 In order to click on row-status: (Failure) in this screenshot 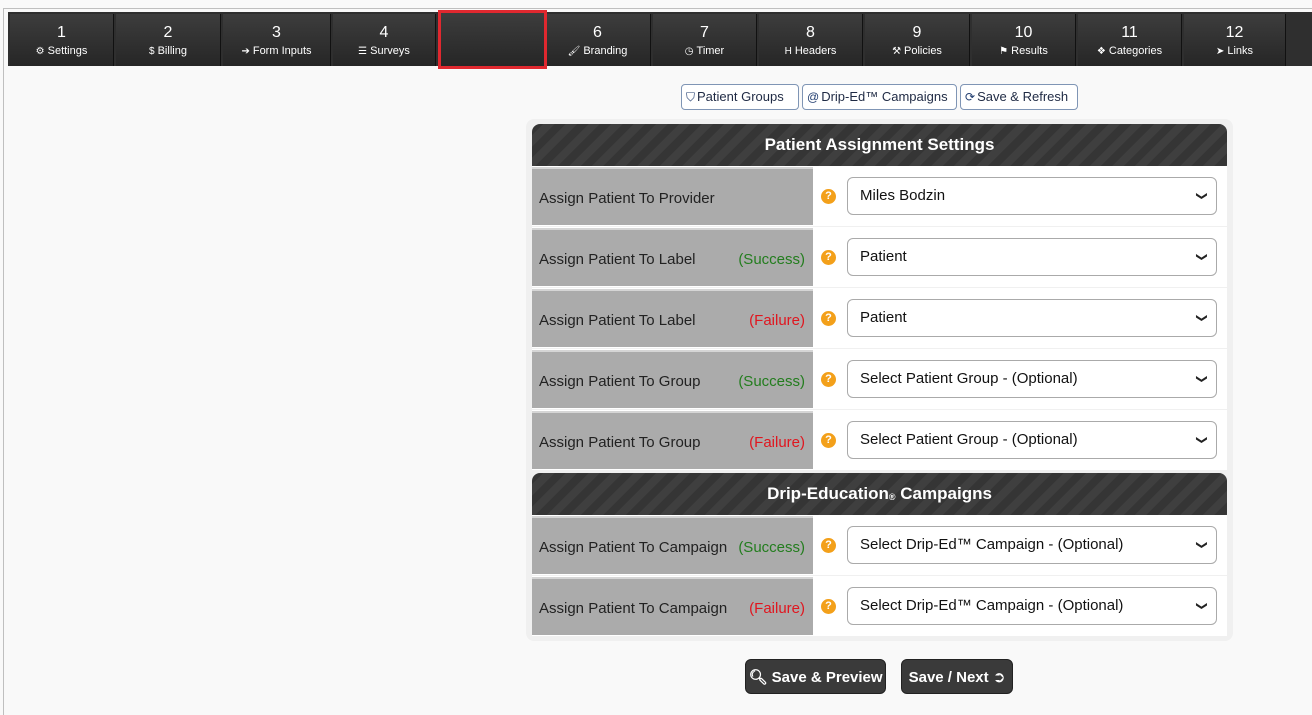, I will do `click(777, 320)`.